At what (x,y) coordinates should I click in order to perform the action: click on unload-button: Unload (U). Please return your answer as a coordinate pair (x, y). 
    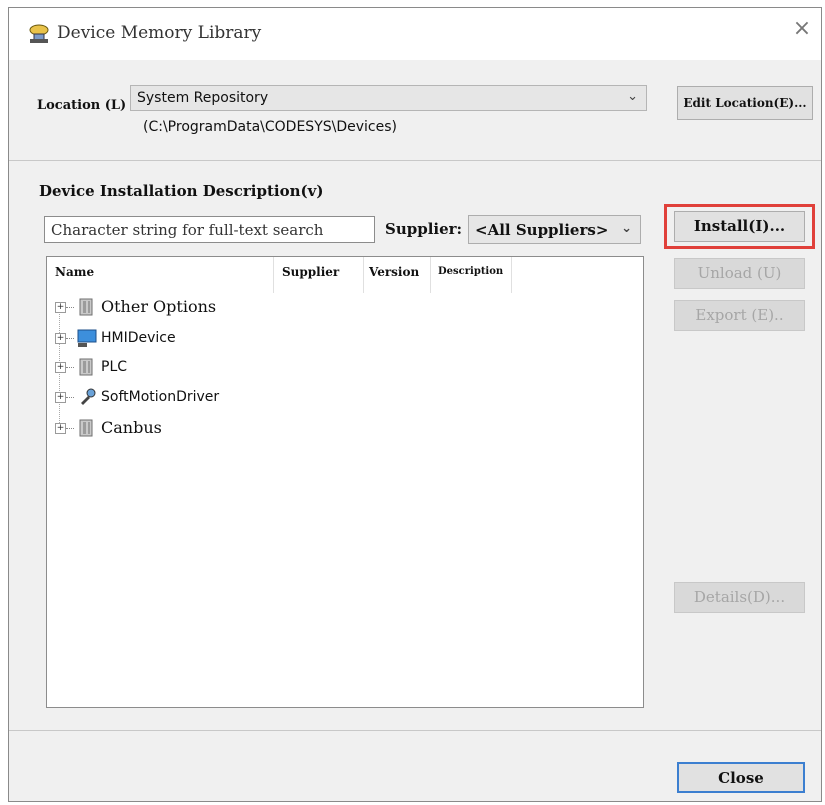
    Looking at the image, I should click on (739, 273).